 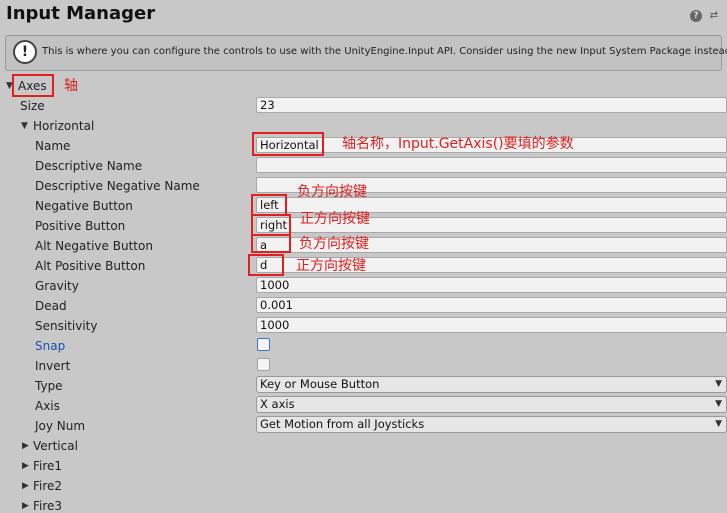 I want to click on sensitivity-input: 1000, so click(x=491, y=325).